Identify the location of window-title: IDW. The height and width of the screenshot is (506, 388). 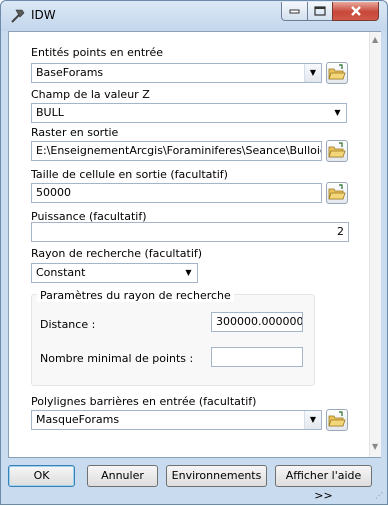
(43, 15).